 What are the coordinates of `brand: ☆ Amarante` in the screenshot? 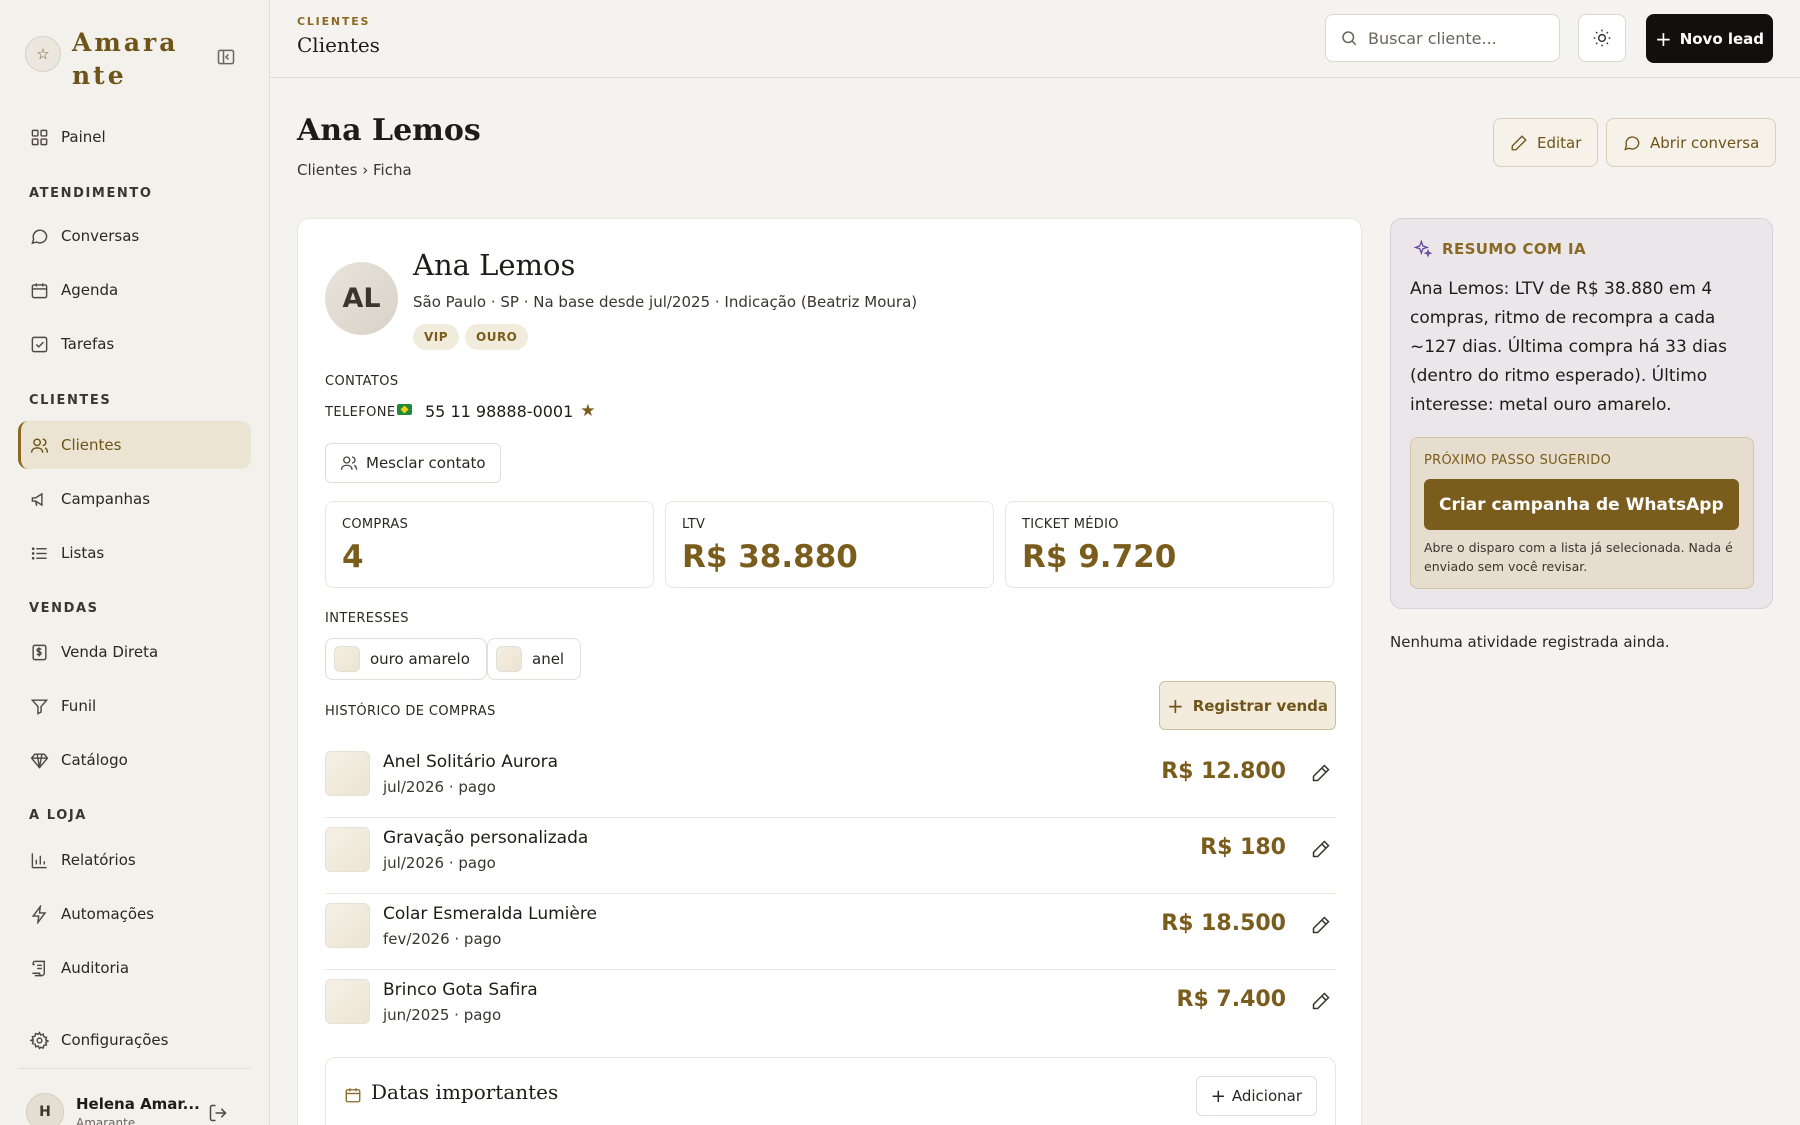 It's located at (135, 58).